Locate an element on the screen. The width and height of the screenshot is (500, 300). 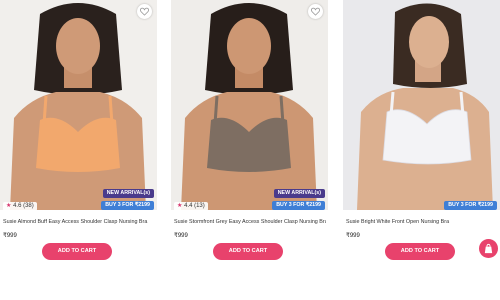
rating-text: 4.4 (13) is located at coordinates (194, 206).